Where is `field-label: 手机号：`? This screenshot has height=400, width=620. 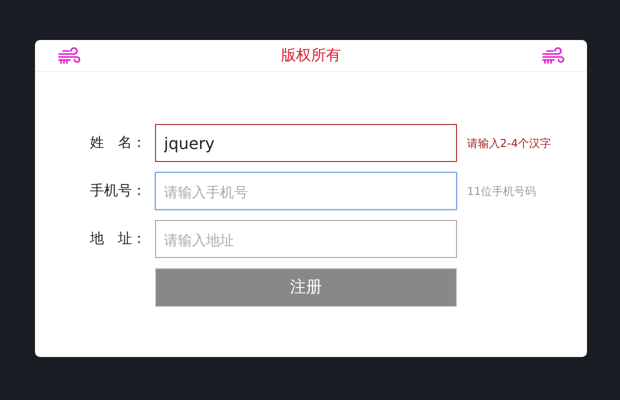
field-label: 手机号： is located at coordinates (118, 191).